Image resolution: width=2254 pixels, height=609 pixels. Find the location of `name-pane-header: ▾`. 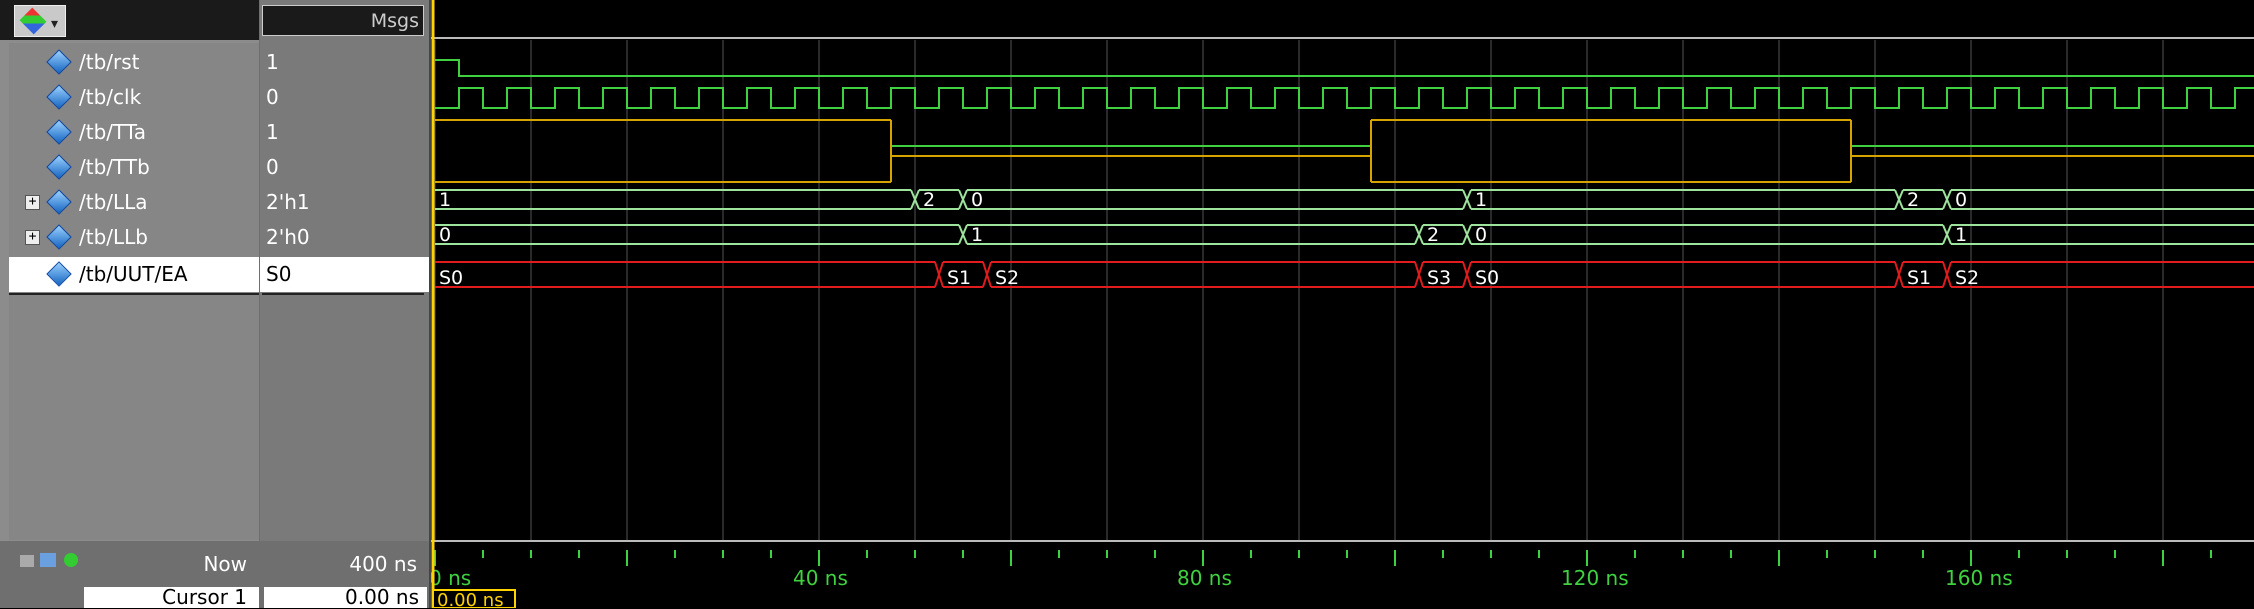

name-pane-header: ▾ is located at coordinates (129, 20).